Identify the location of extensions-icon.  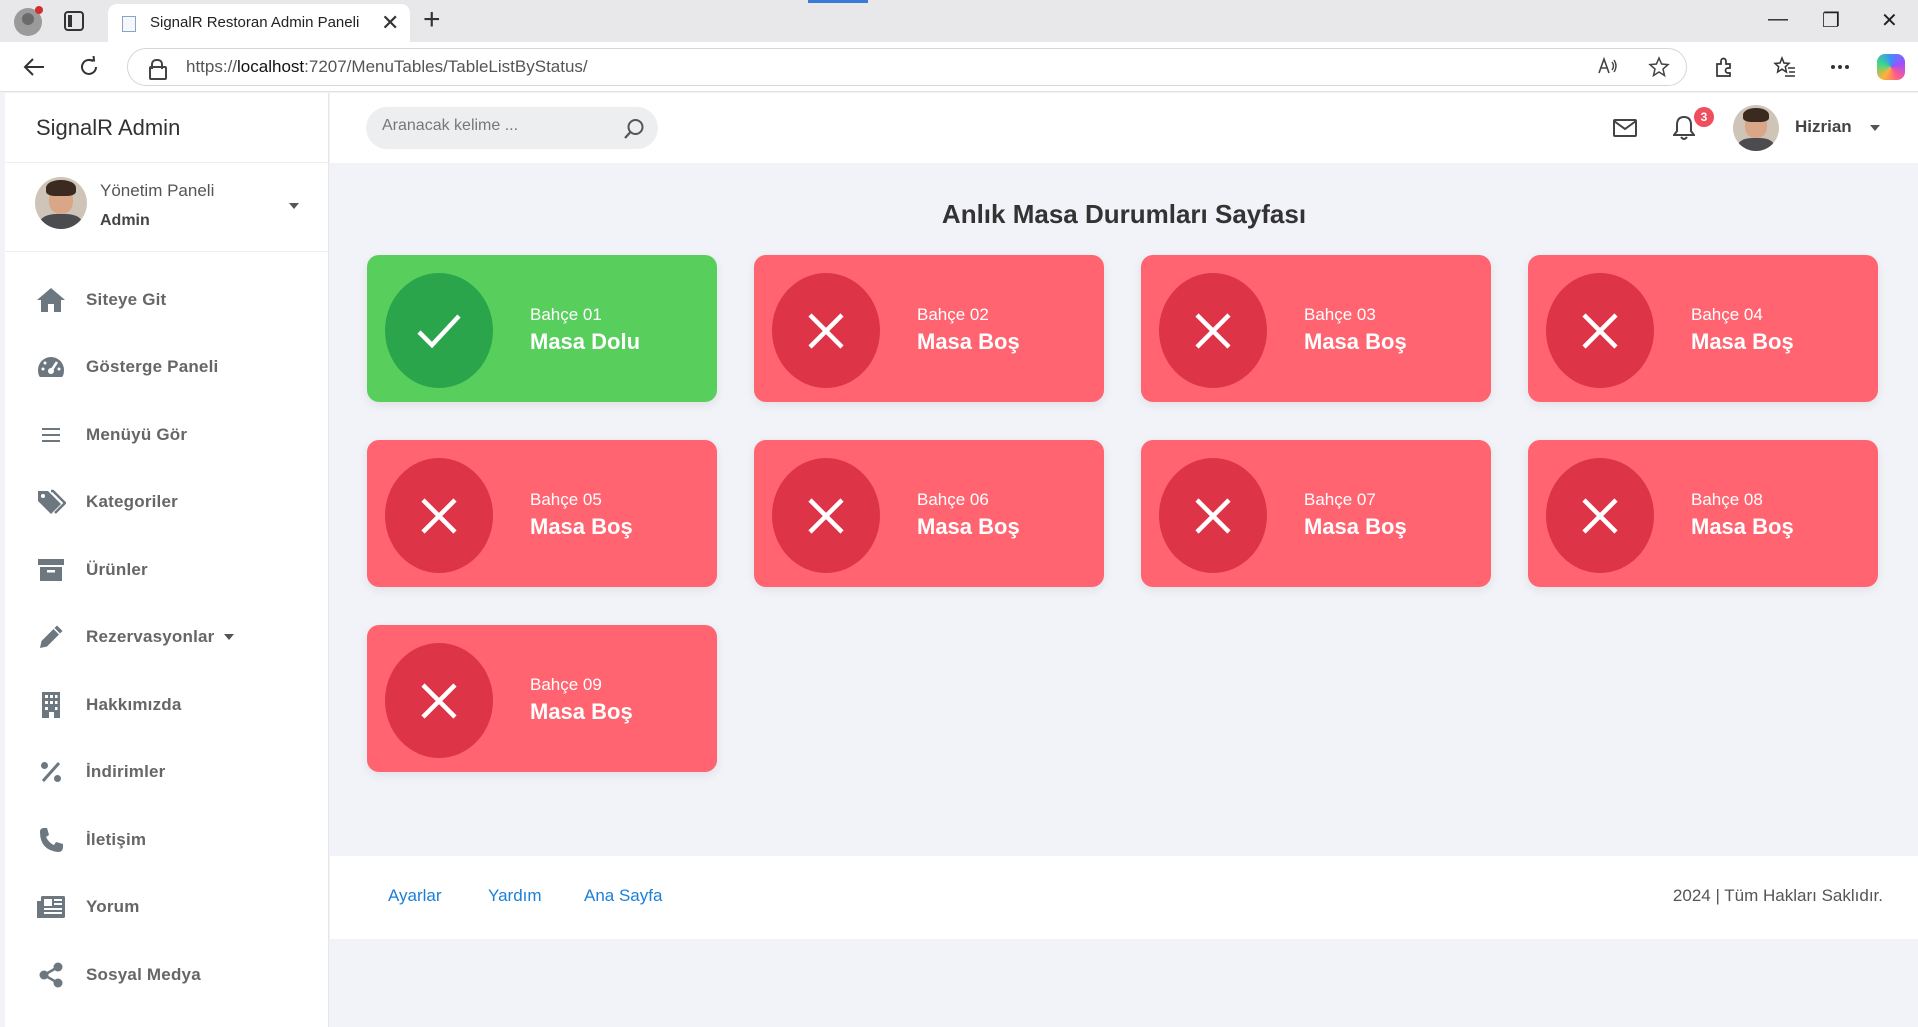
(1724, 67).